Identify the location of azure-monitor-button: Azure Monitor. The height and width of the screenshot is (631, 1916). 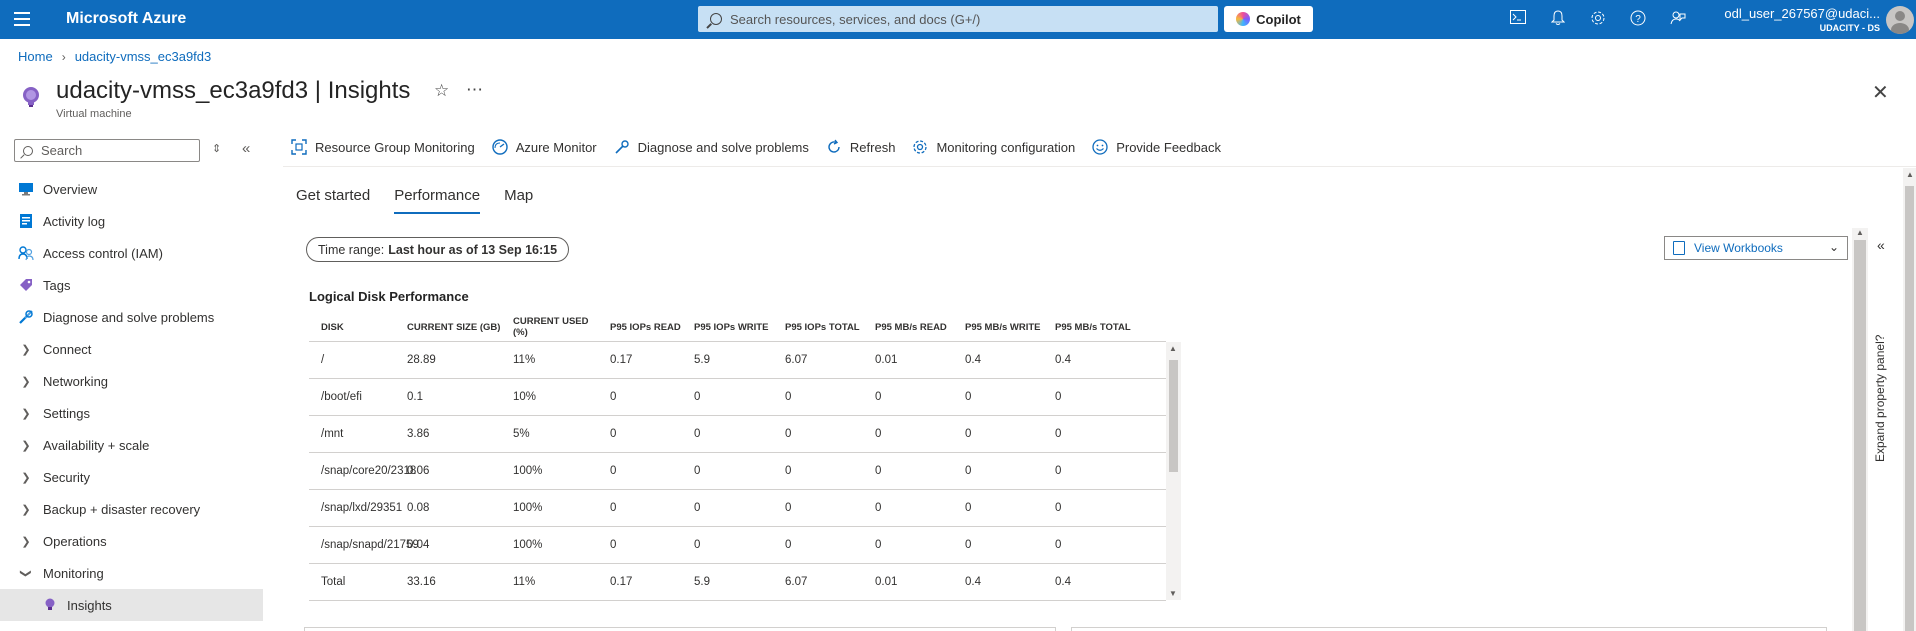
(544, 147).